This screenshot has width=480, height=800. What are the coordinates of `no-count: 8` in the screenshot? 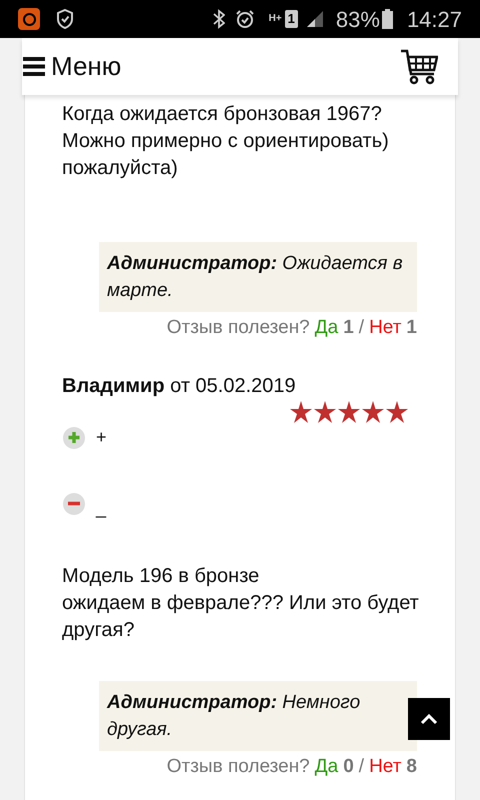 It's located at (411, 766).